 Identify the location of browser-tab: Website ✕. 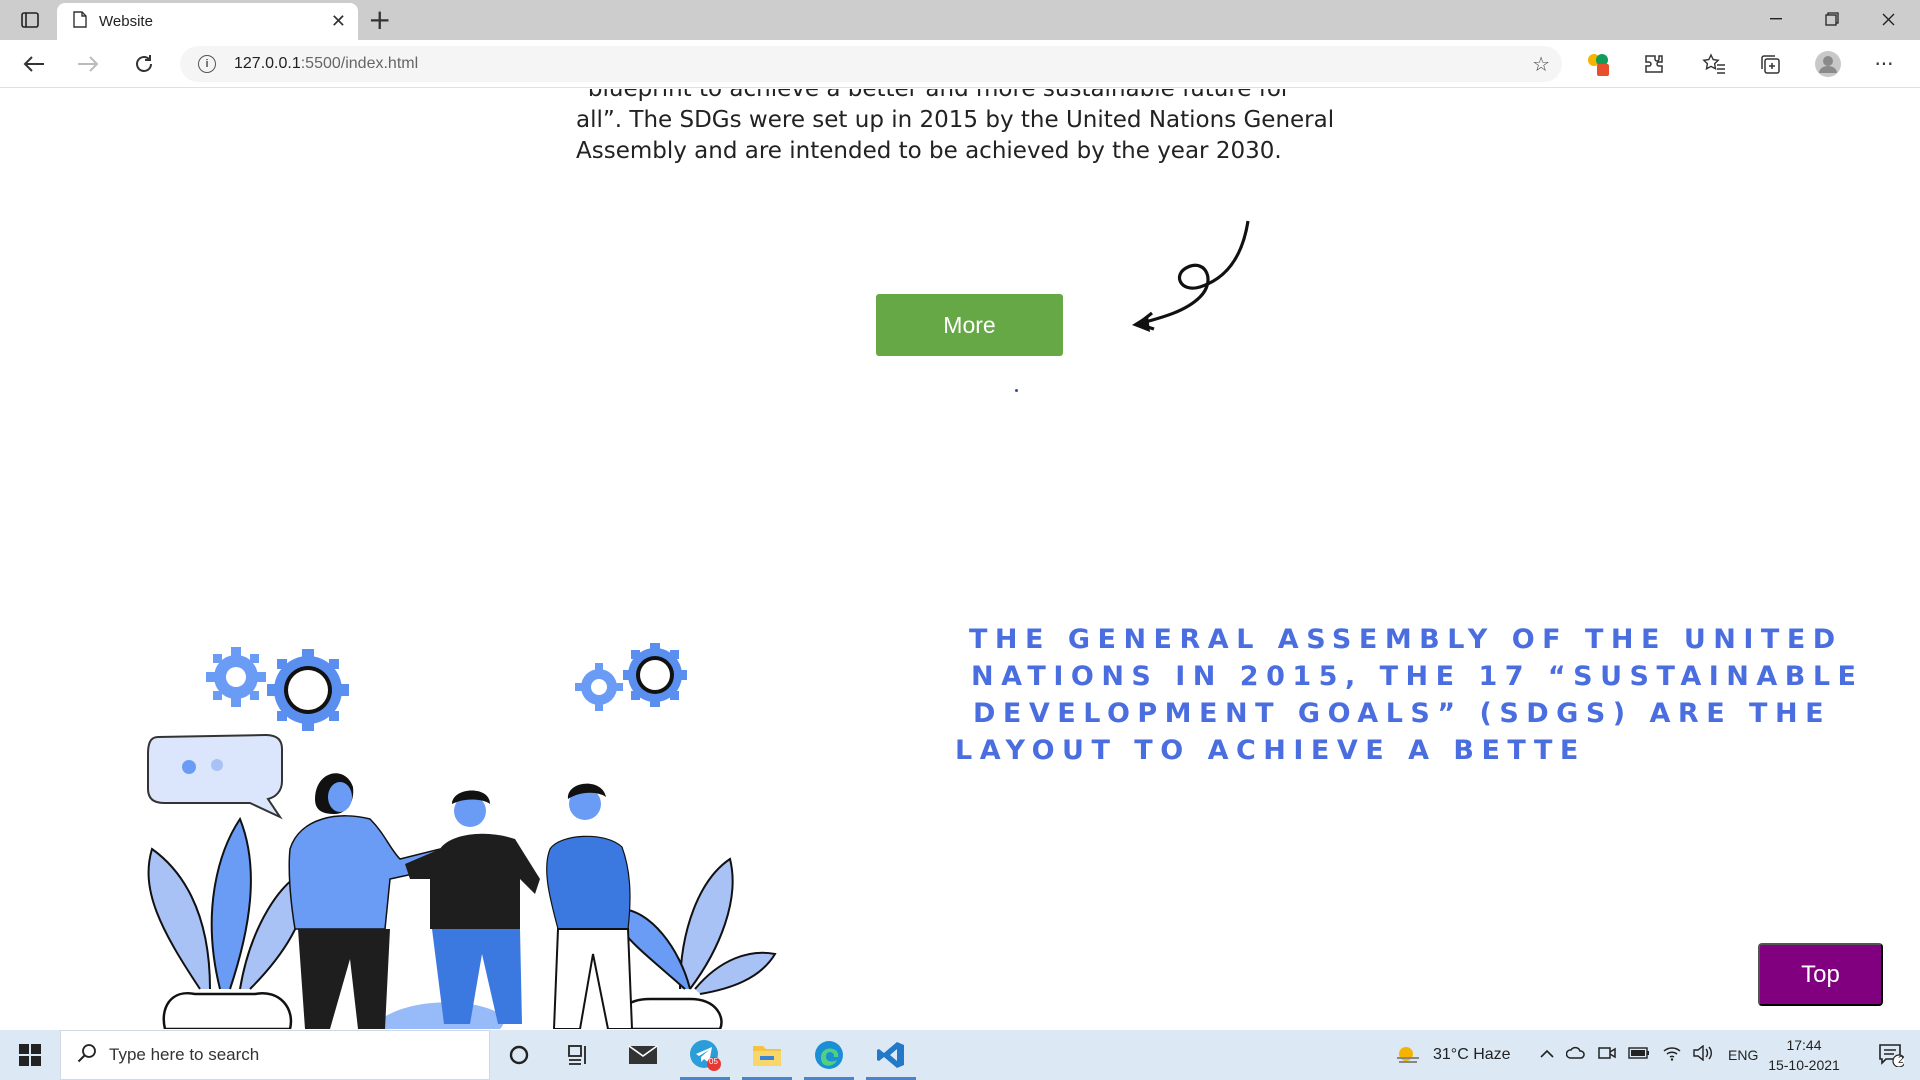
(207, 21).